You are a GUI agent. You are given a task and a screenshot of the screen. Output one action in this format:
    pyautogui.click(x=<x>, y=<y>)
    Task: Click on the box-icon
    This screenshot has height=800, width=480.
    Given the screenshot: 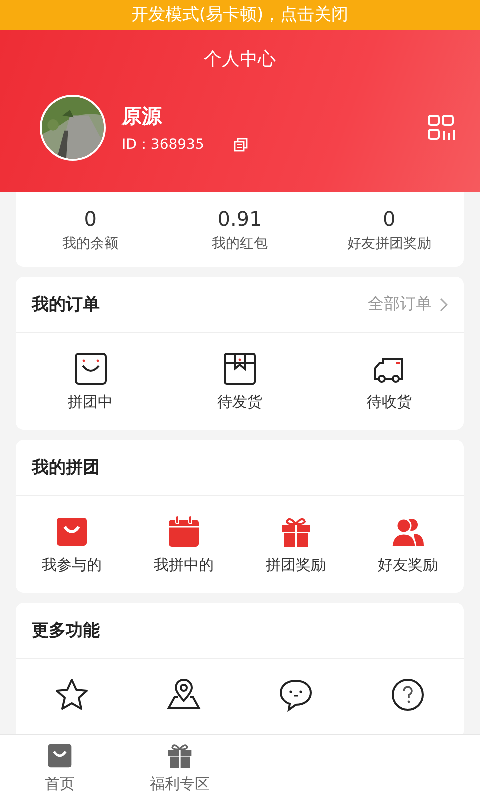 What is the action you would take?
    pyautogui.click(x=240, y=369)
    